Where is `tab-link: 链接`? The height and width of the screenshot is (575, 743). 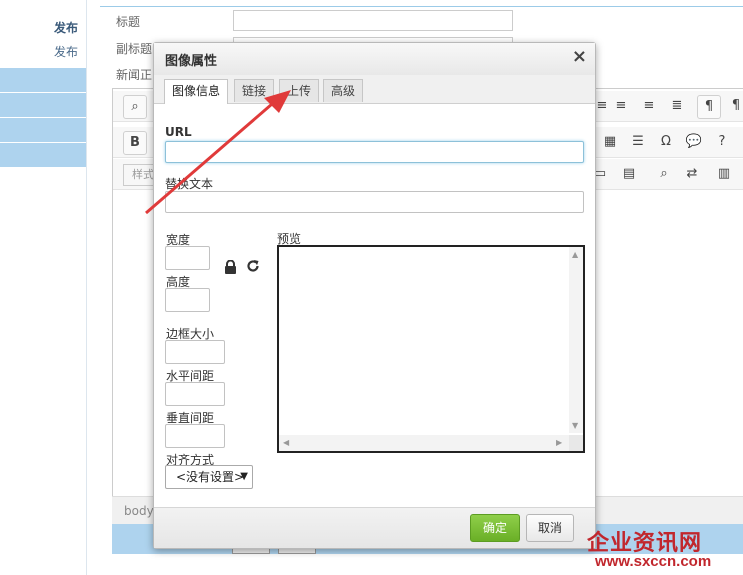
tab-link: 链接 is located at coordinates (254, 90).